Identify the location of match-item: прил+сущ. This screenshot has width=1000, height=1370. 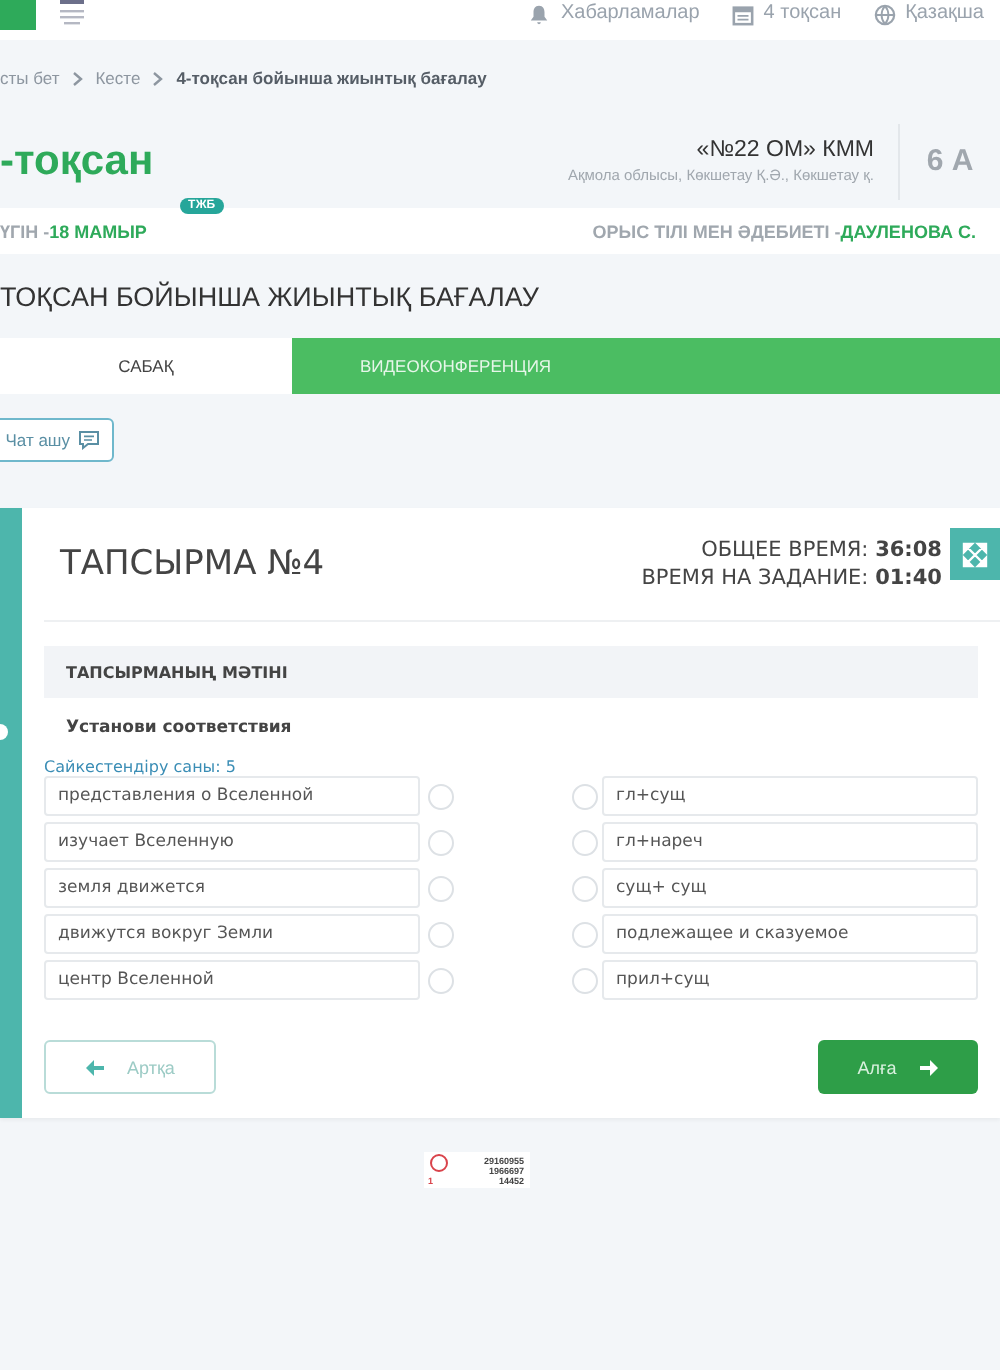
(790, 980).